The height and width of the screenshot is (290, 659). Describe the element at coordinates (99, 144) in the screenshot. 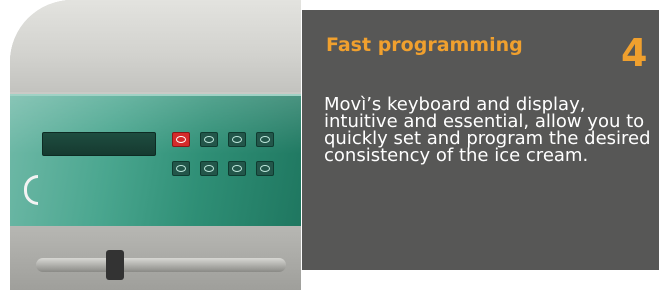

I see `lcd-display` at that location.